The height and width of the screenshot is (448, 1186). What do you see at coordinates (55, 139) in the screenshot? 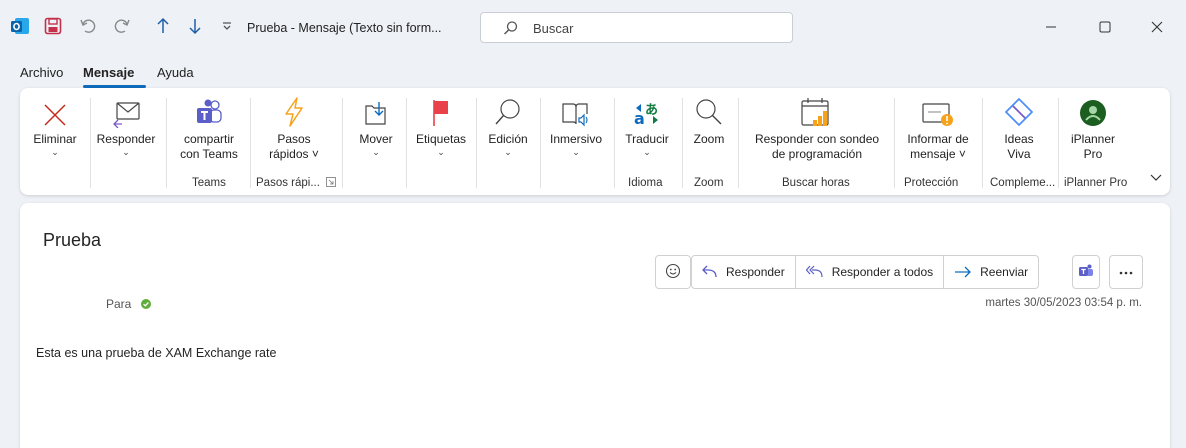
I see `delete-label: Eliminar` at bounding box center [55, 139].